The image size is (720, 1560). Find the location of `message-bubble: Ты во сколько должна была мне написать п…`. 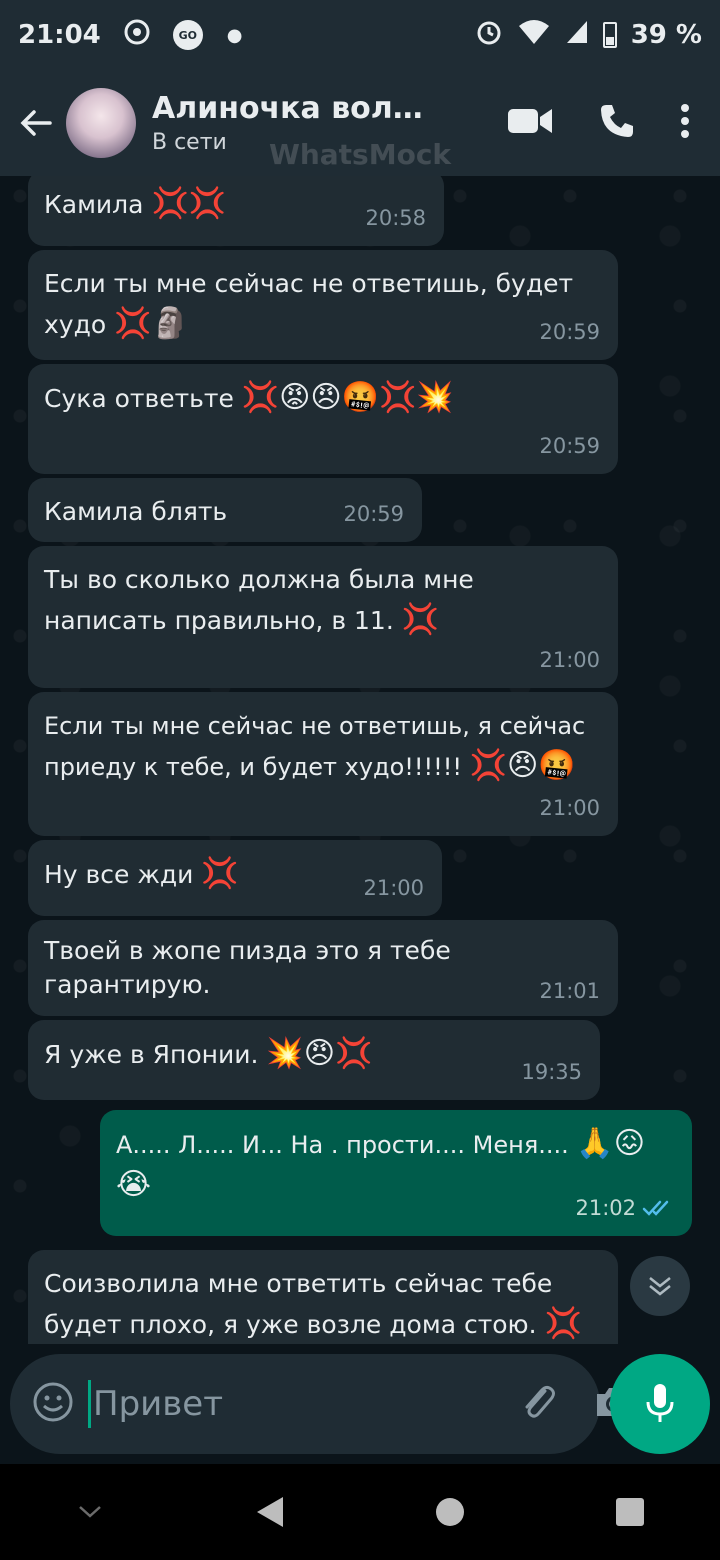

message-bubble: Ты во сколько должна была мне написать п… is located at coordinates (323, 617).